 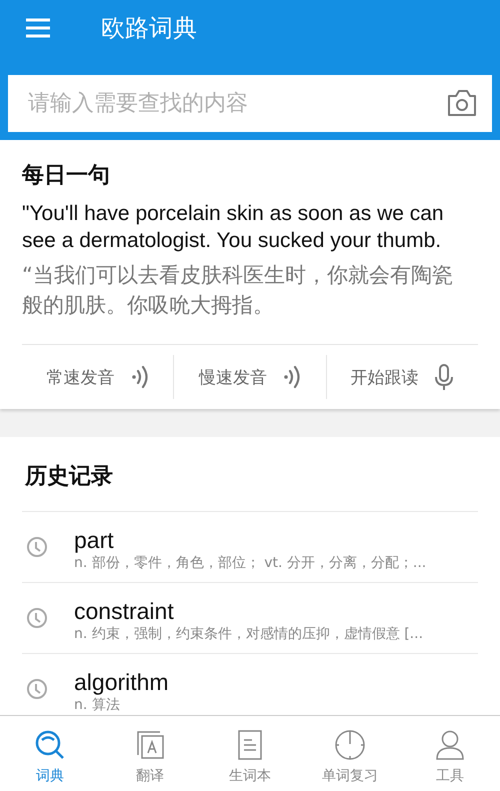 I want to click on notebook-icon, so click(x=250, y=745).